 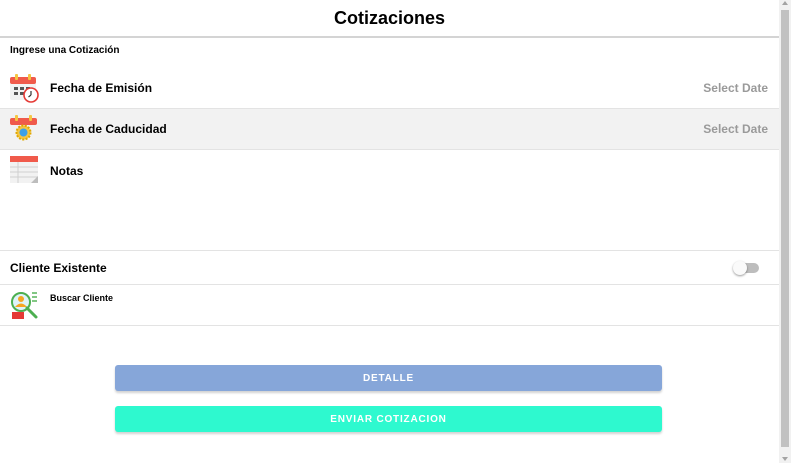 I want to click on fecha-emision-row: Fecha de Emisión Select Date, so click(x=389, y=88).